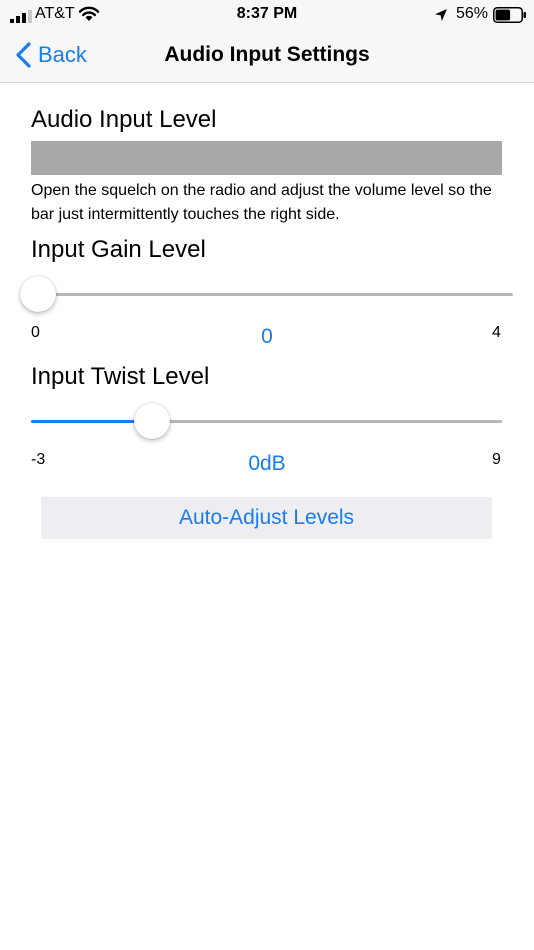 Image resolution: width=534 pixels, height=950 pixels. I want to click on navigation-bar: Back Audio Input Settings, so click(267, 56).